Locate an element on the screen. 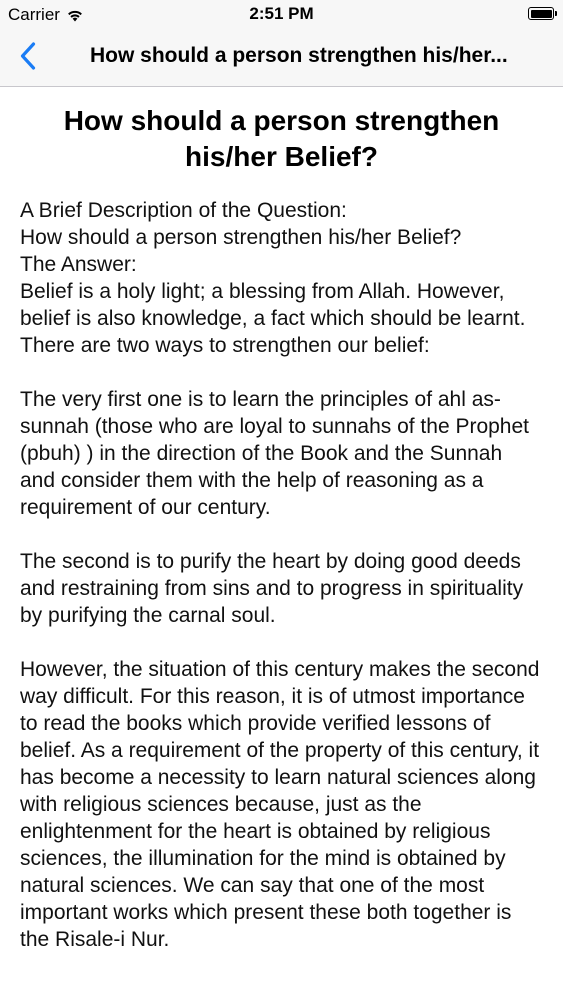 The width and height of the screenshot is (563, 1000). battery-icon is located at coordinates (542, 13).